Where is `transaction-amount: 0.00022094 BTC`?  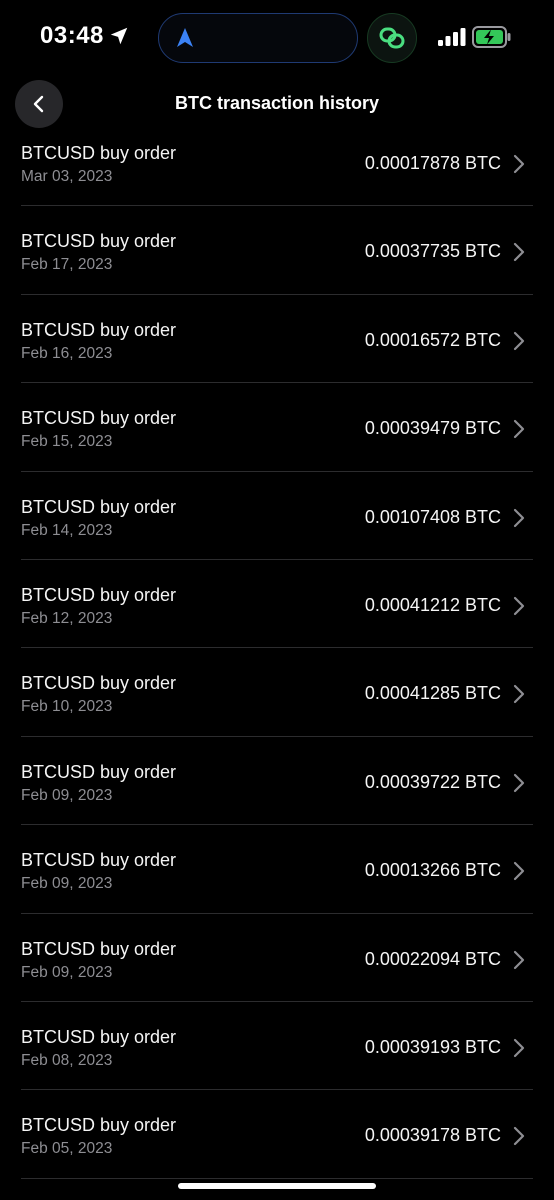 transaction-amount: 0.00022094 BTC is located at coordinates (432, 958).